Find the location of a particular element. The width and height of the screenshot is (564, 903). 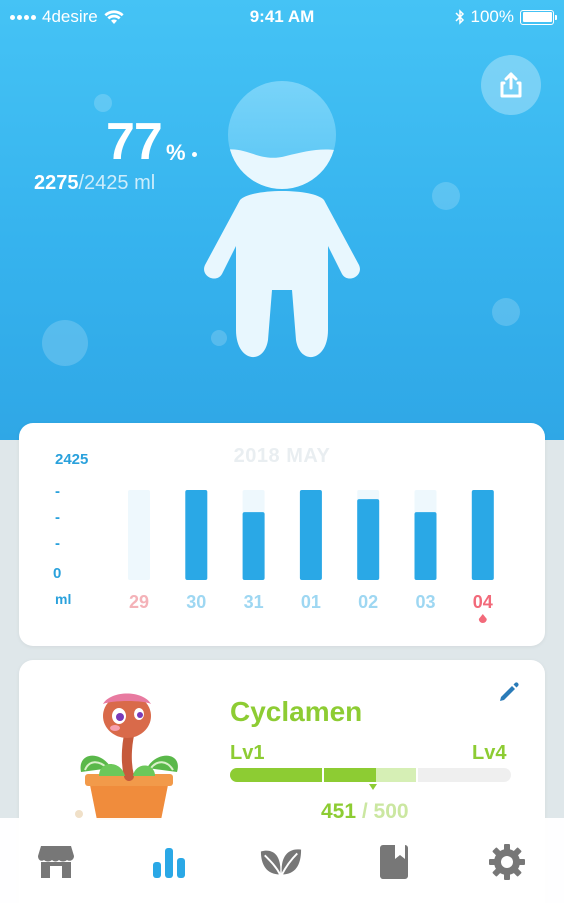

tab-plants is located at coordinates (281, 862).